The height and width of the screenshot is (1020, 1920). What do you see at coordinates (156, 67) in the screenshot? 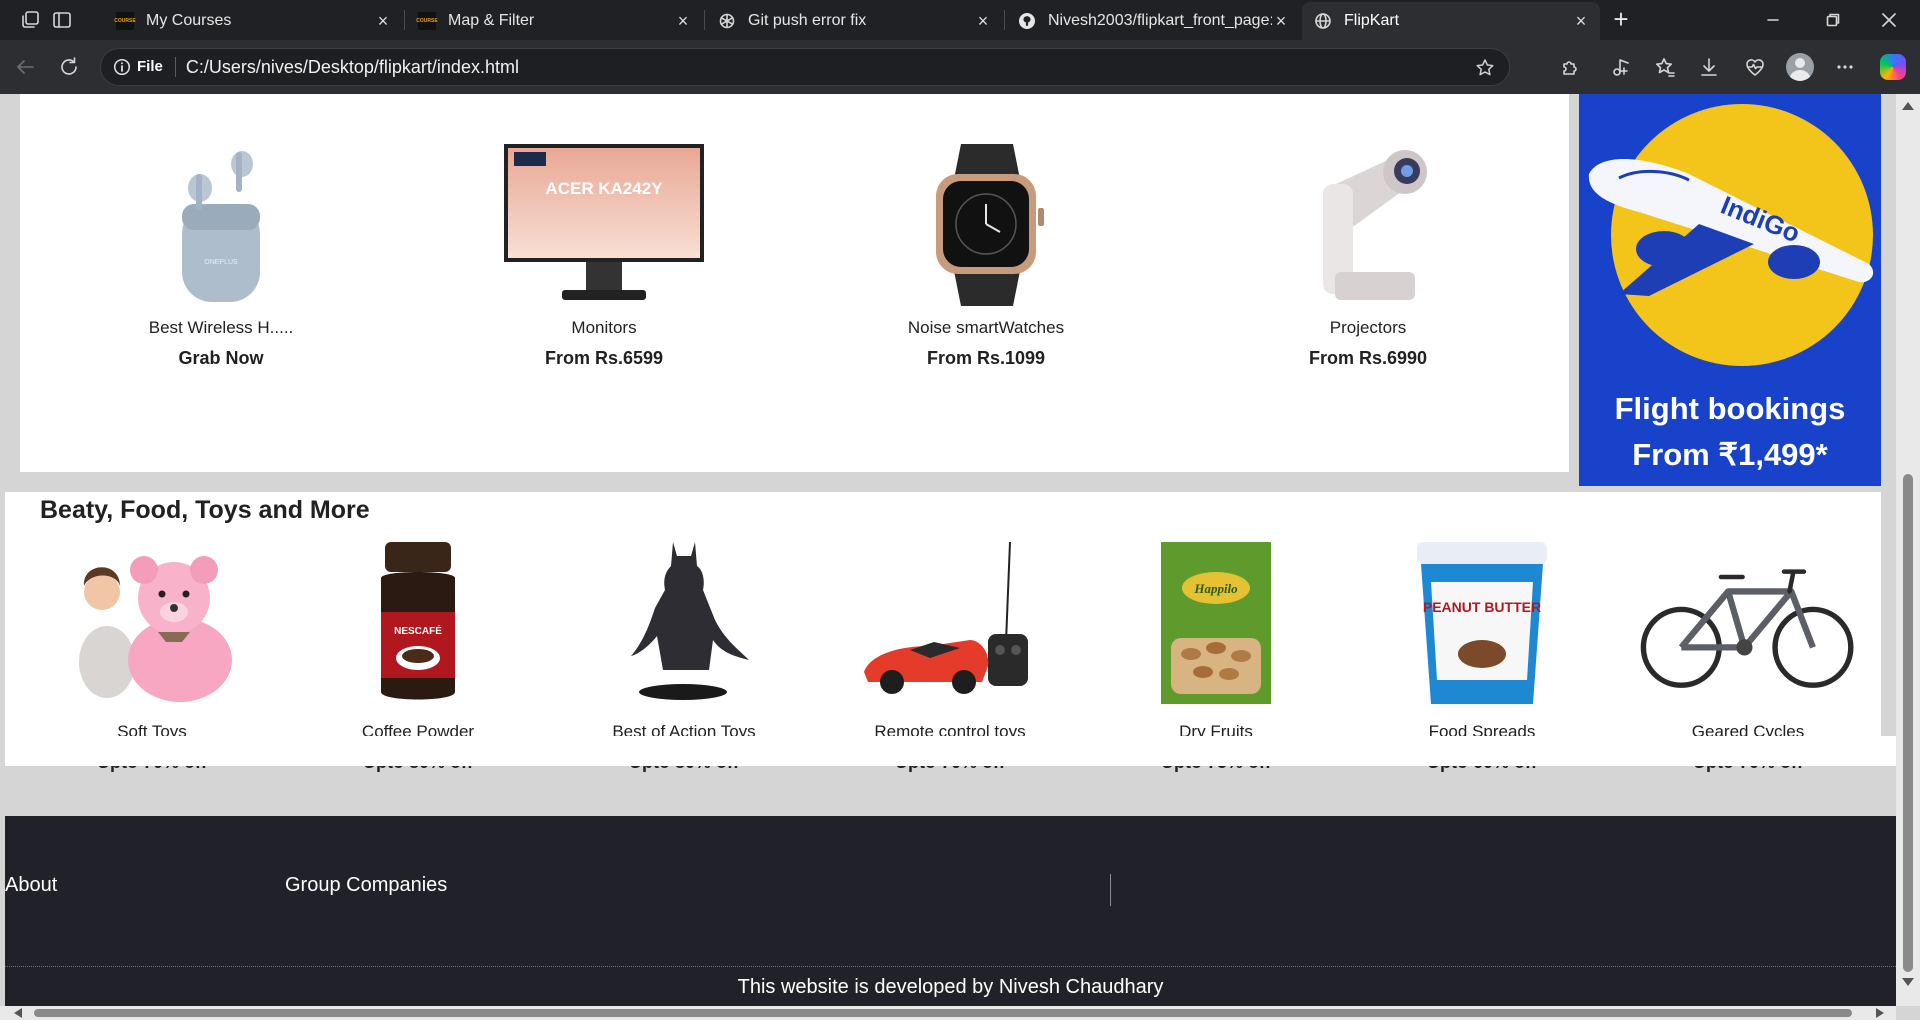
I see `file-scheme-label: File` at bounding box center [156, 67].